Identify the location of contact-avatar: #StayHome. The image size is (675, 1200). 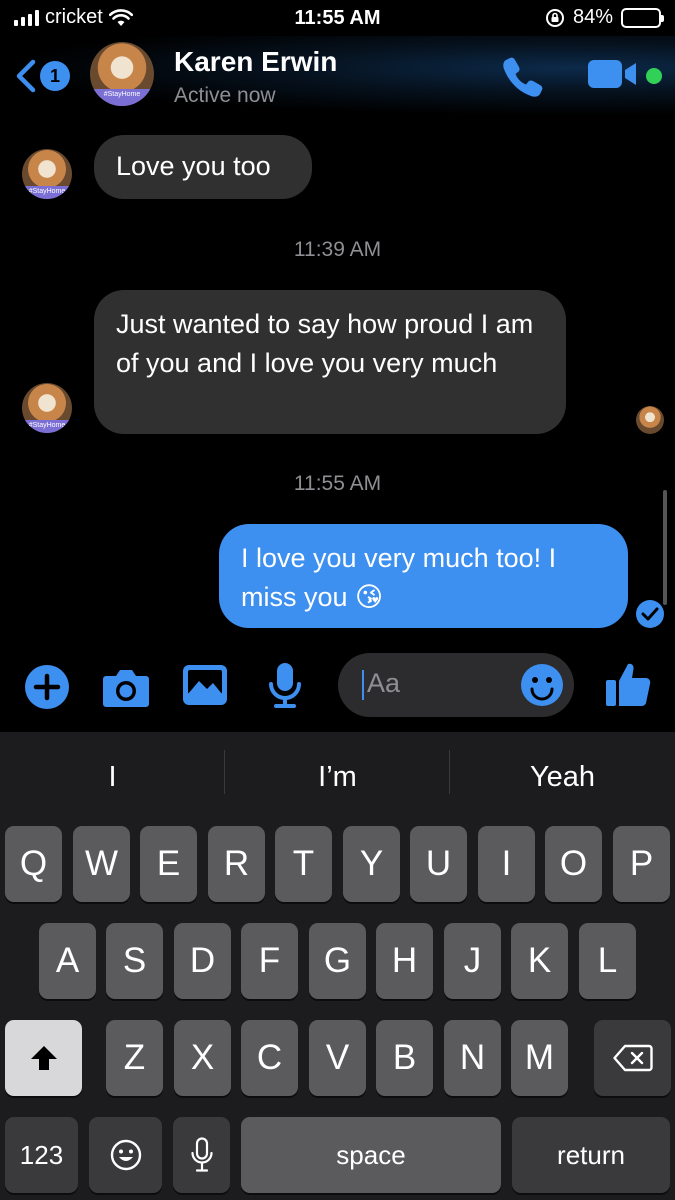
(122, 74).